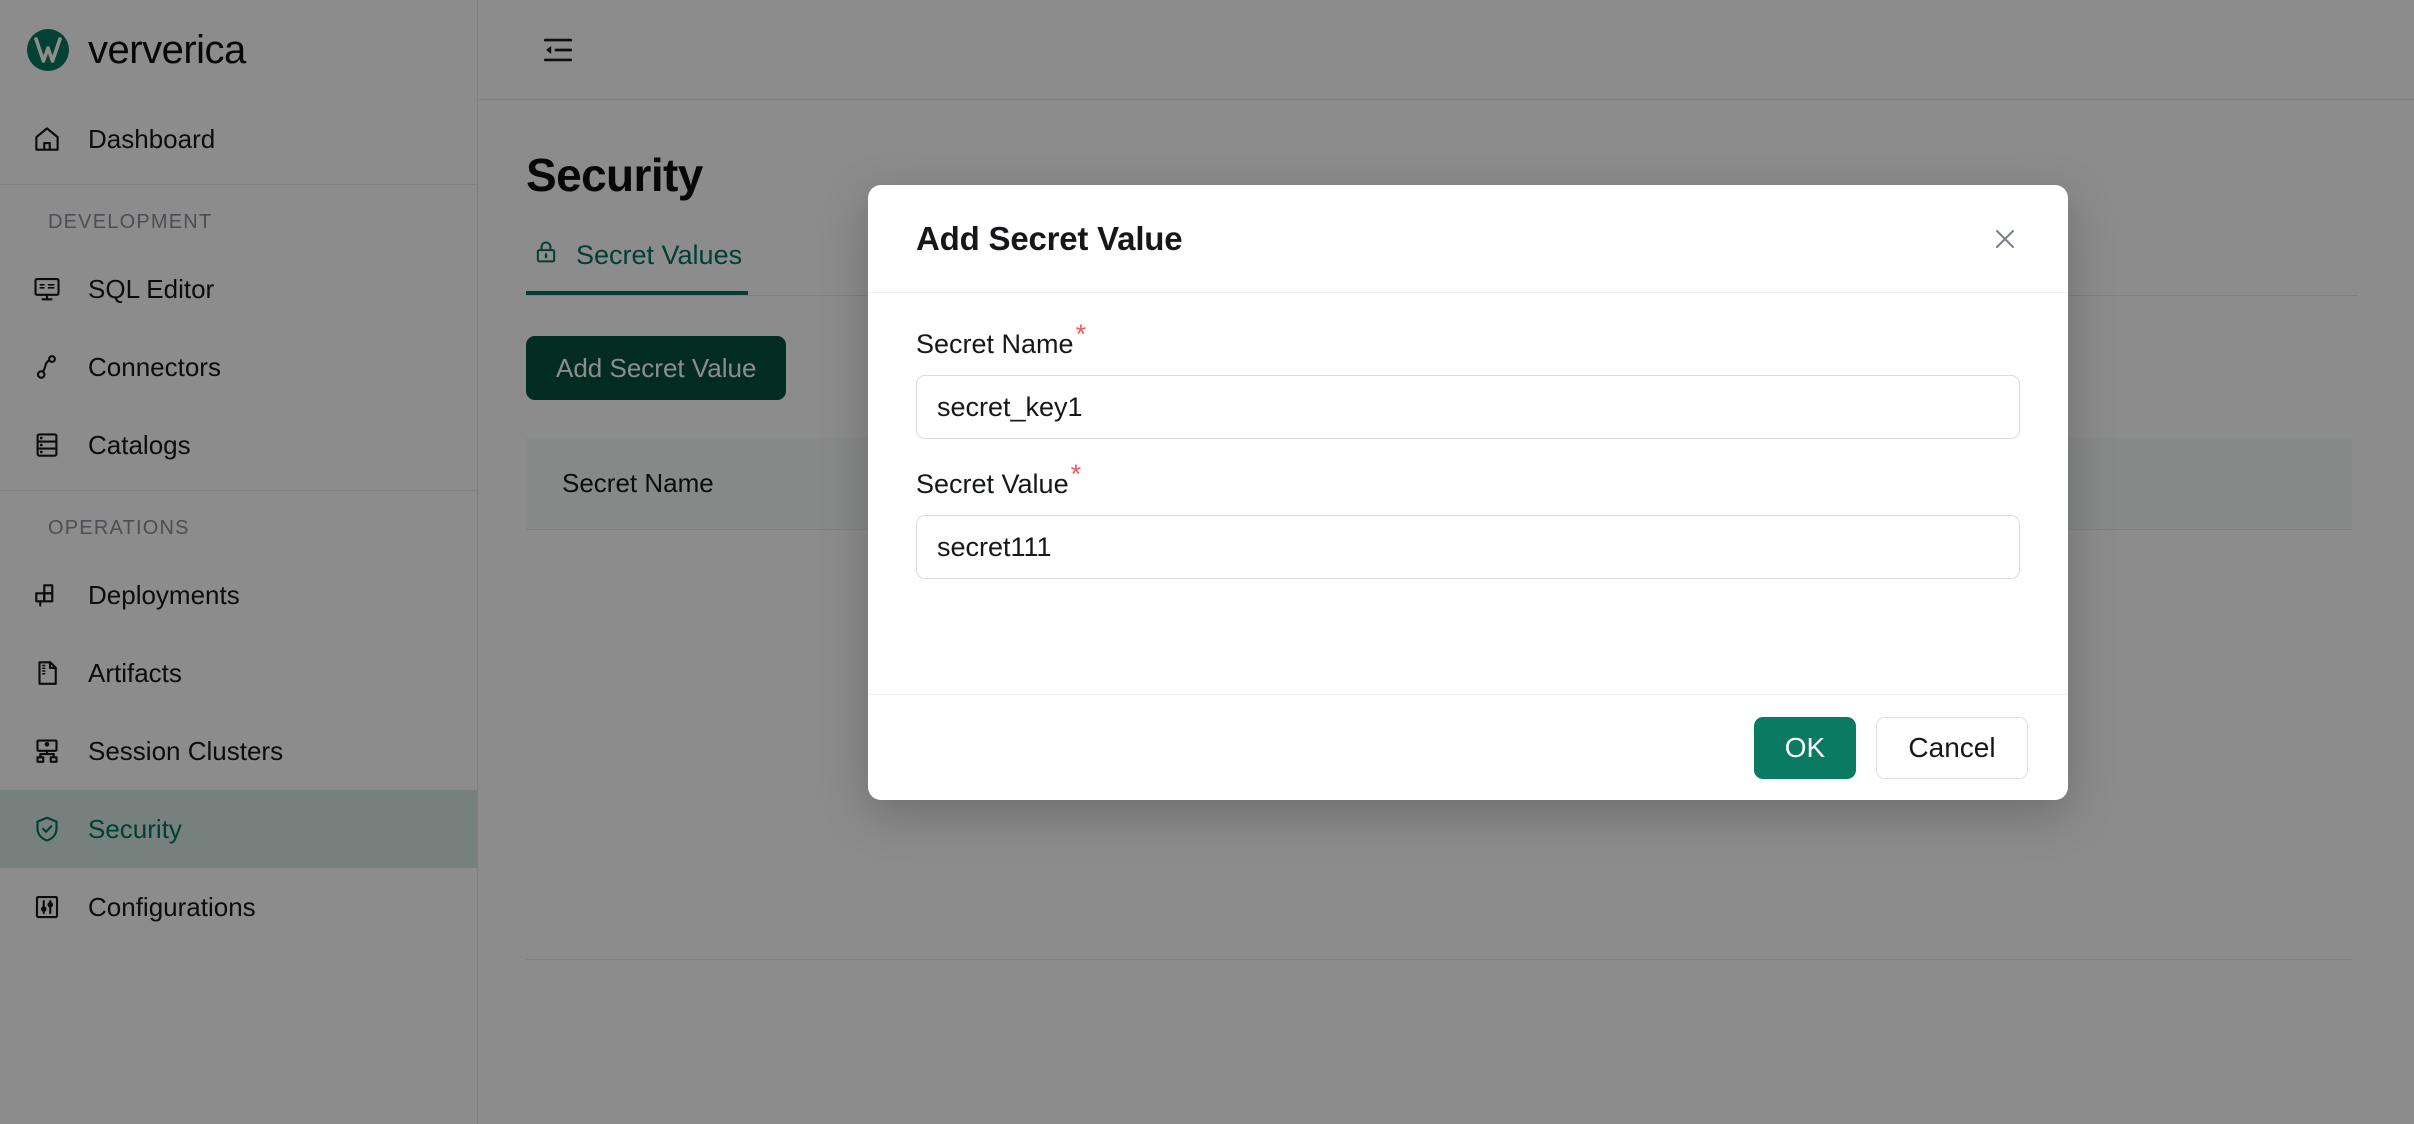 This screenshot has height=1124, width=2414. I want to click on field-secret-value: Secret Value*, so click(1468, 520).